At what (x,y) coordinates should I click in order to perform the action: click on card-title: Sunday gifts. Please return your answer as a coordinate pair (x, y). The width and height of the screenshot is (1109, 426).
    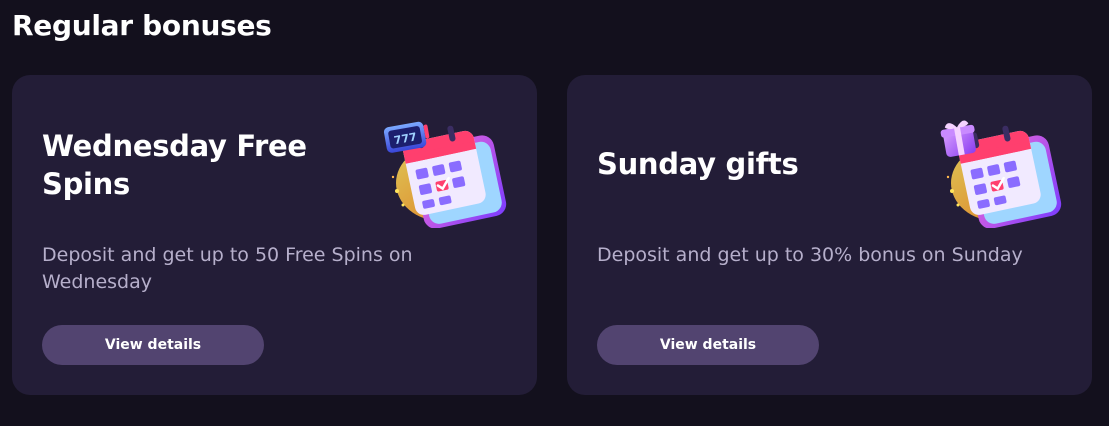
    Looking at the image, I should click on (698, 164).